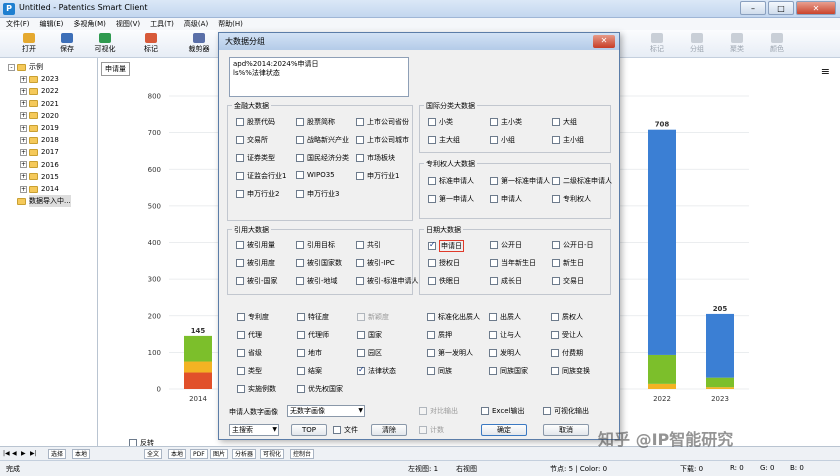  Describe the element at coordinates (567, 353) in the screenshot. I see `option-checkbox: 付费期` at that location.